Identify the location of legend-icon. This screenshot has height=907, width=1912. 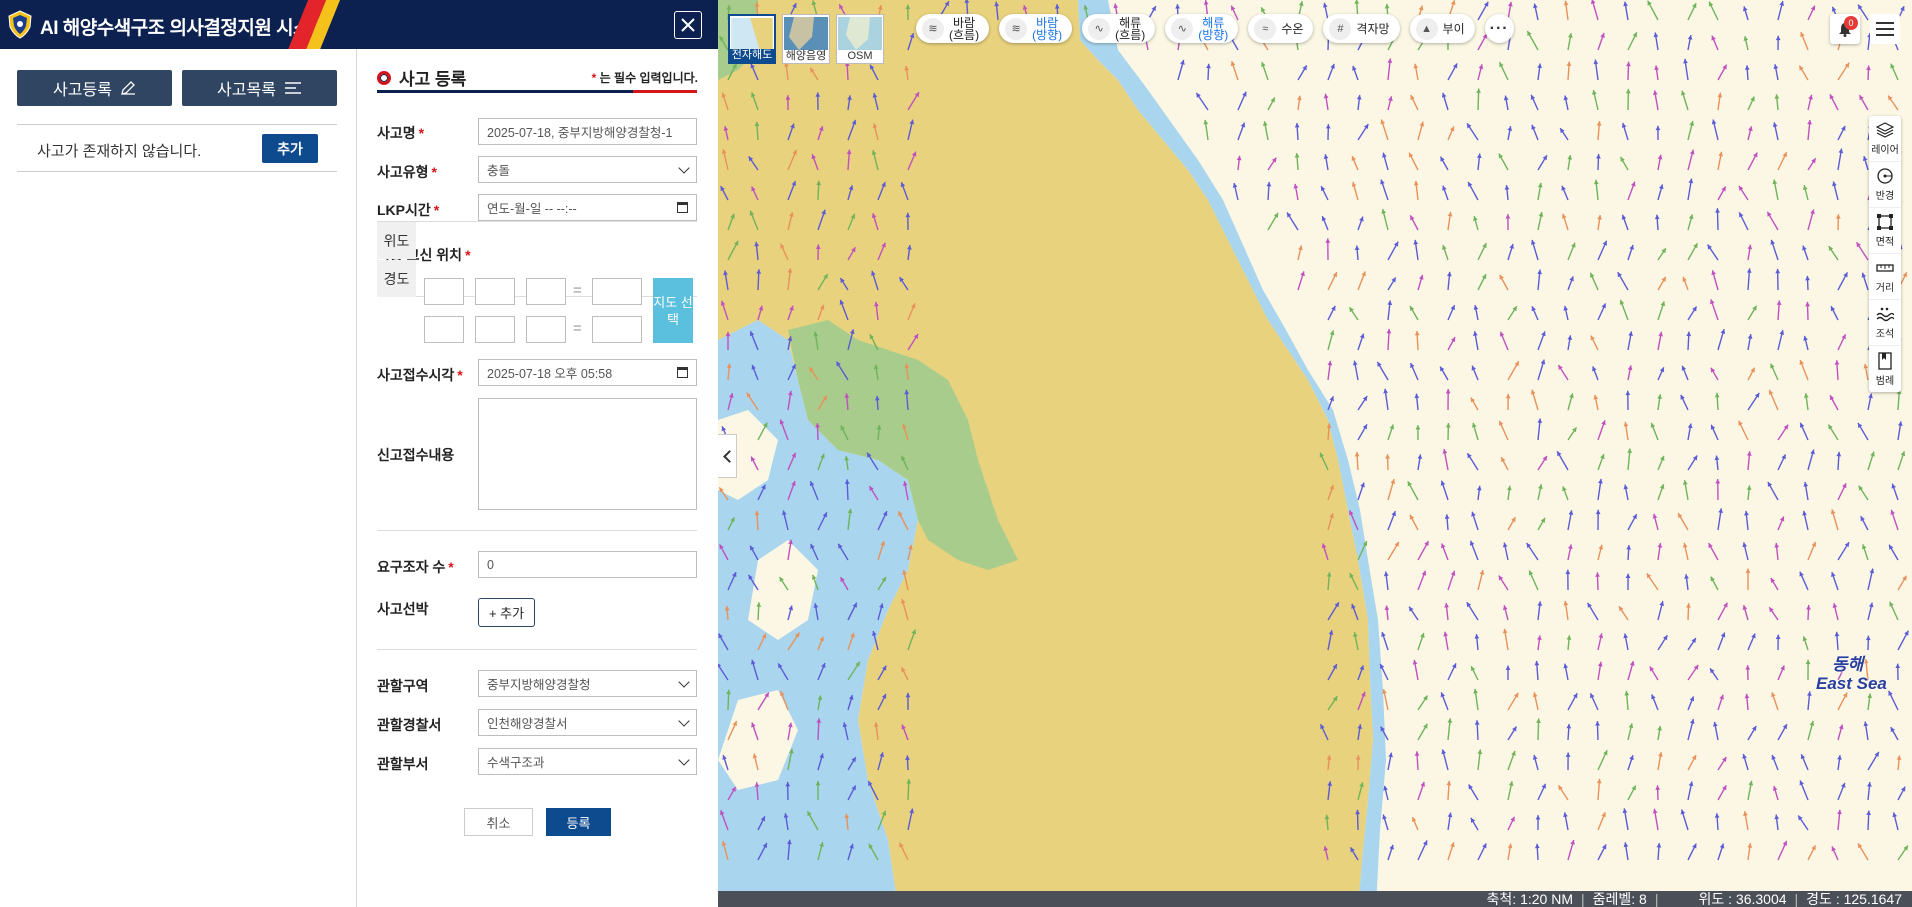
(1885, 360).